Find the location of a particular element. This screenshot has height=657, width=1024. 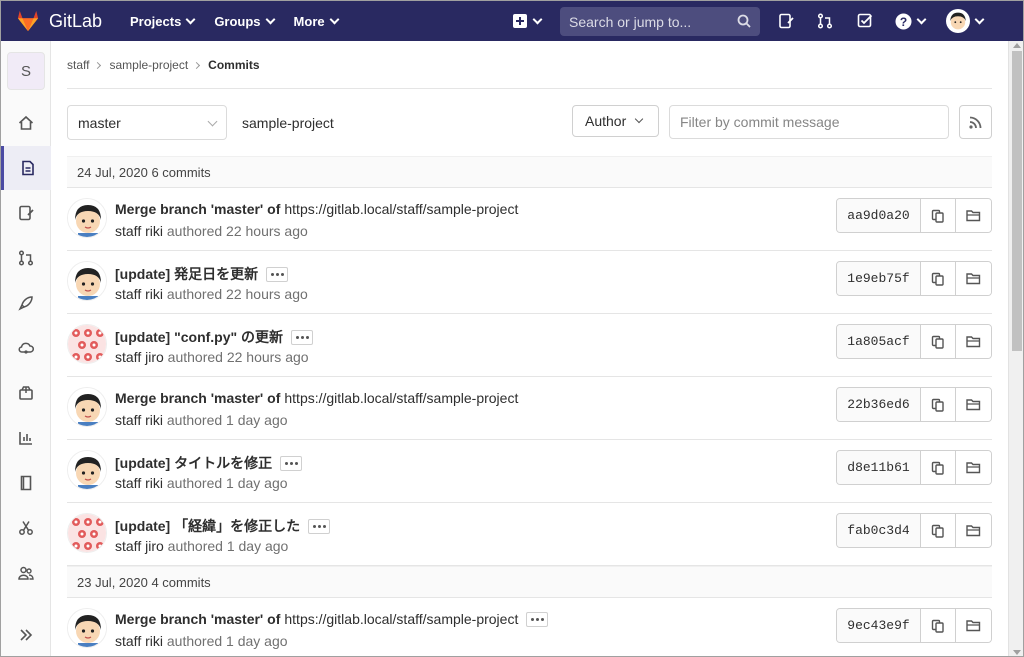

scroll-down-arrow-icon is located at coordinates (1017, 652).